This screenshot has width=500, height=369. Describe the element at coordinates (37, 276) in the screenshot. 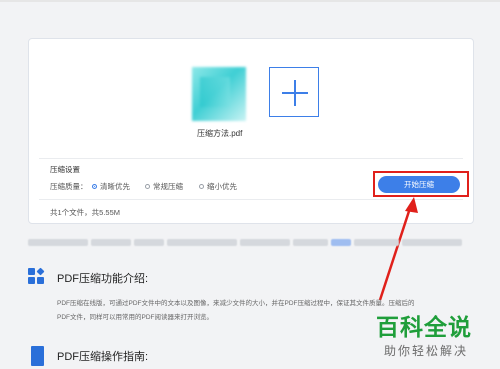

I see `grid-icon` at that location.